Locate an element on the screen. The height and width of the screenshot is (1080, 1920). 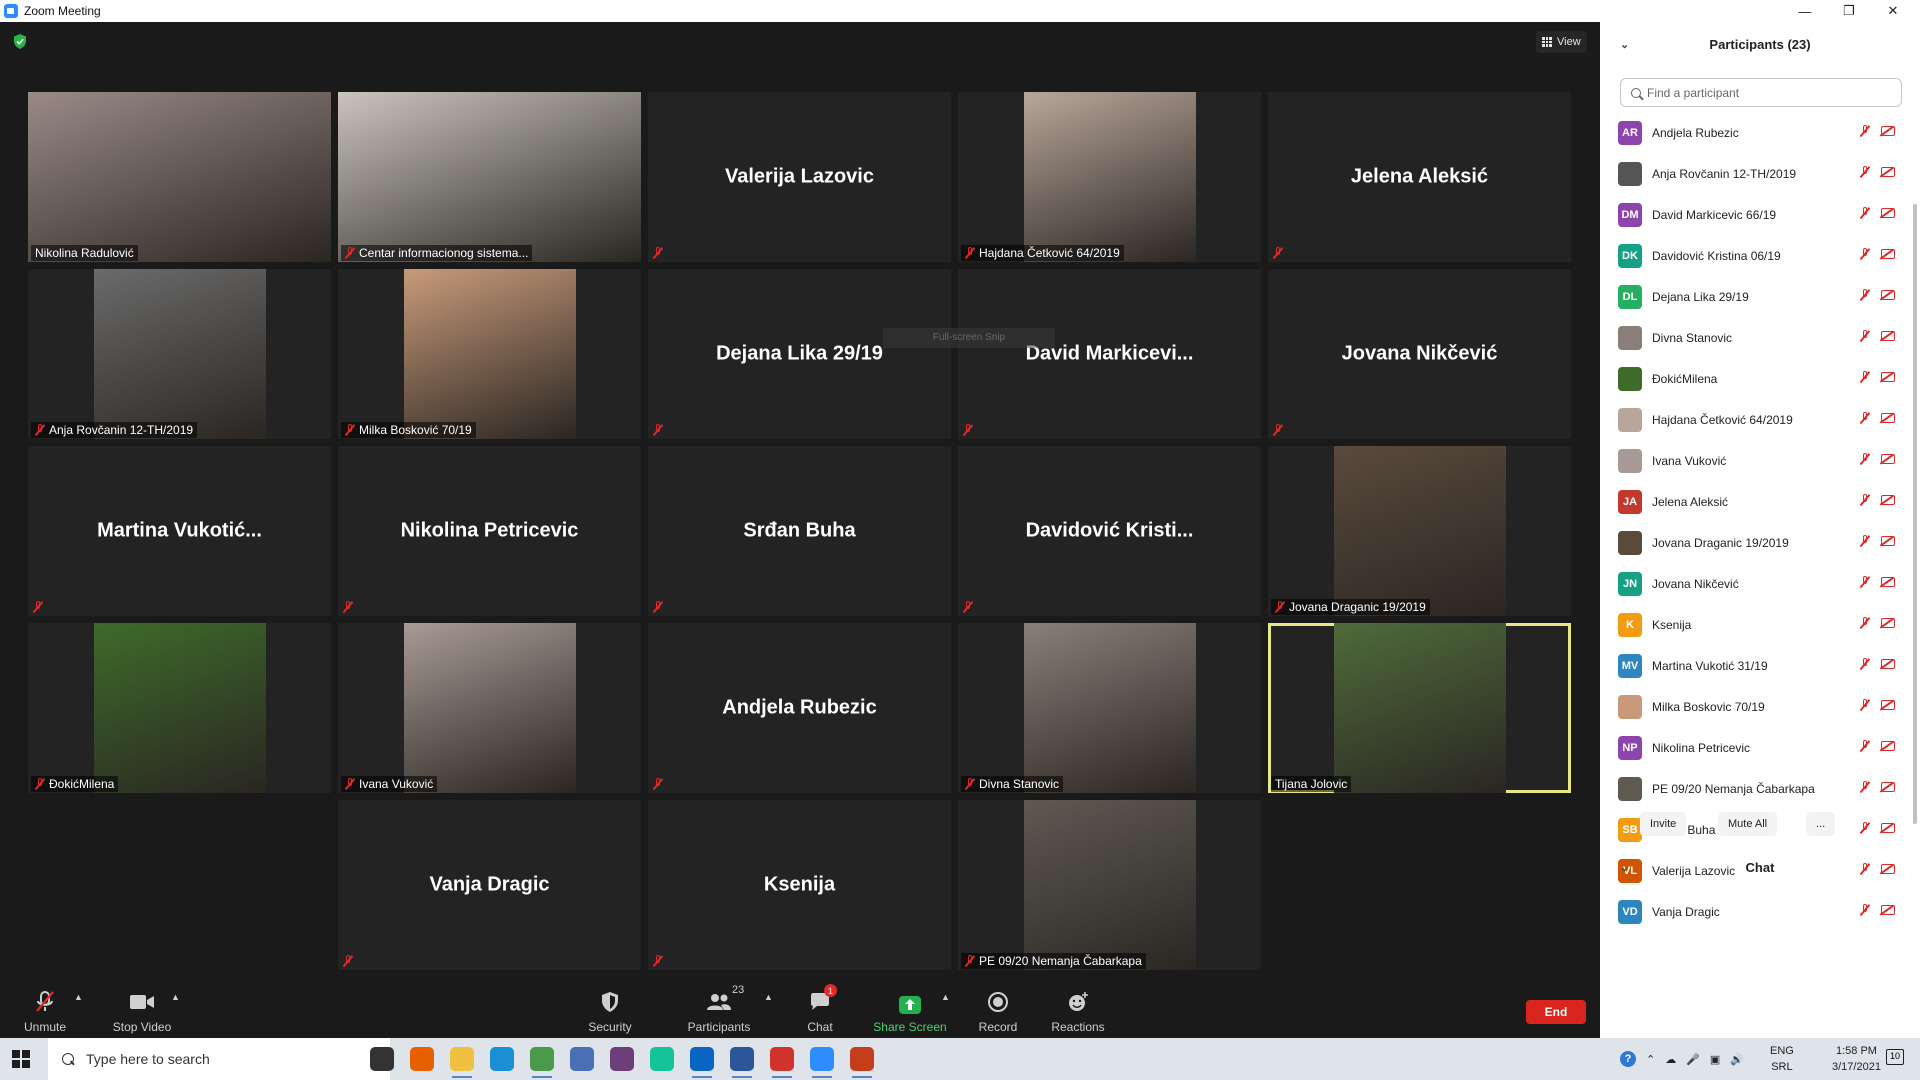
participant-row: AR Andjela Rubezic is located at coordinates (1757, 132).